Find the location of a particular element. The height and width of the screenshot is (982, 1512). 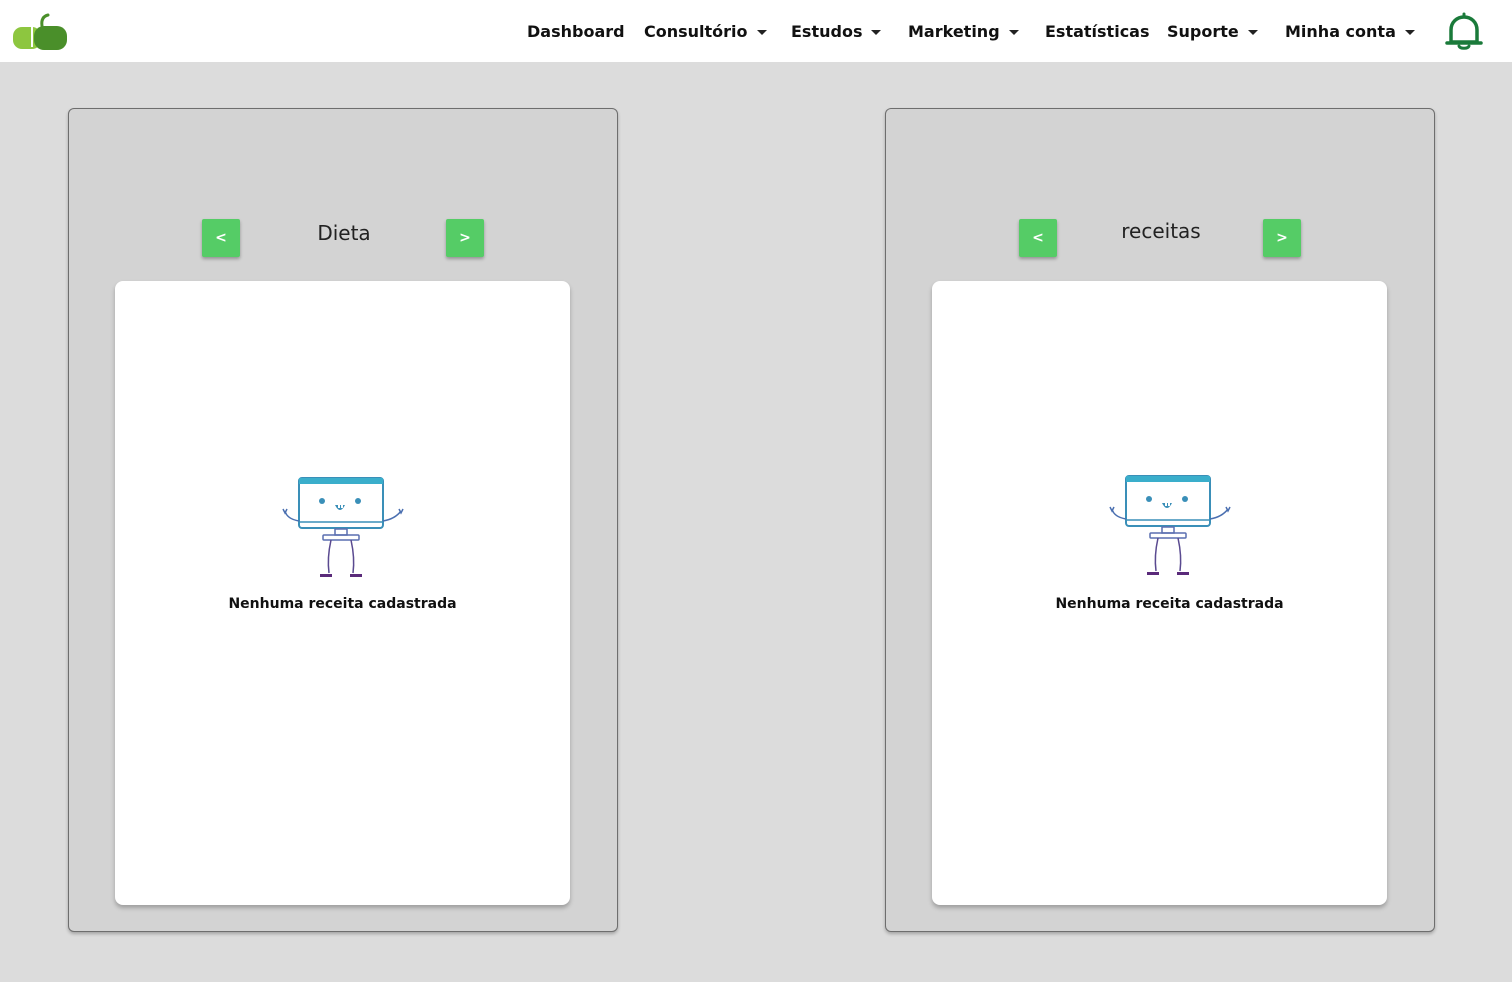

nav-item-estudos: Estudos is located at coordinates (836, 31).